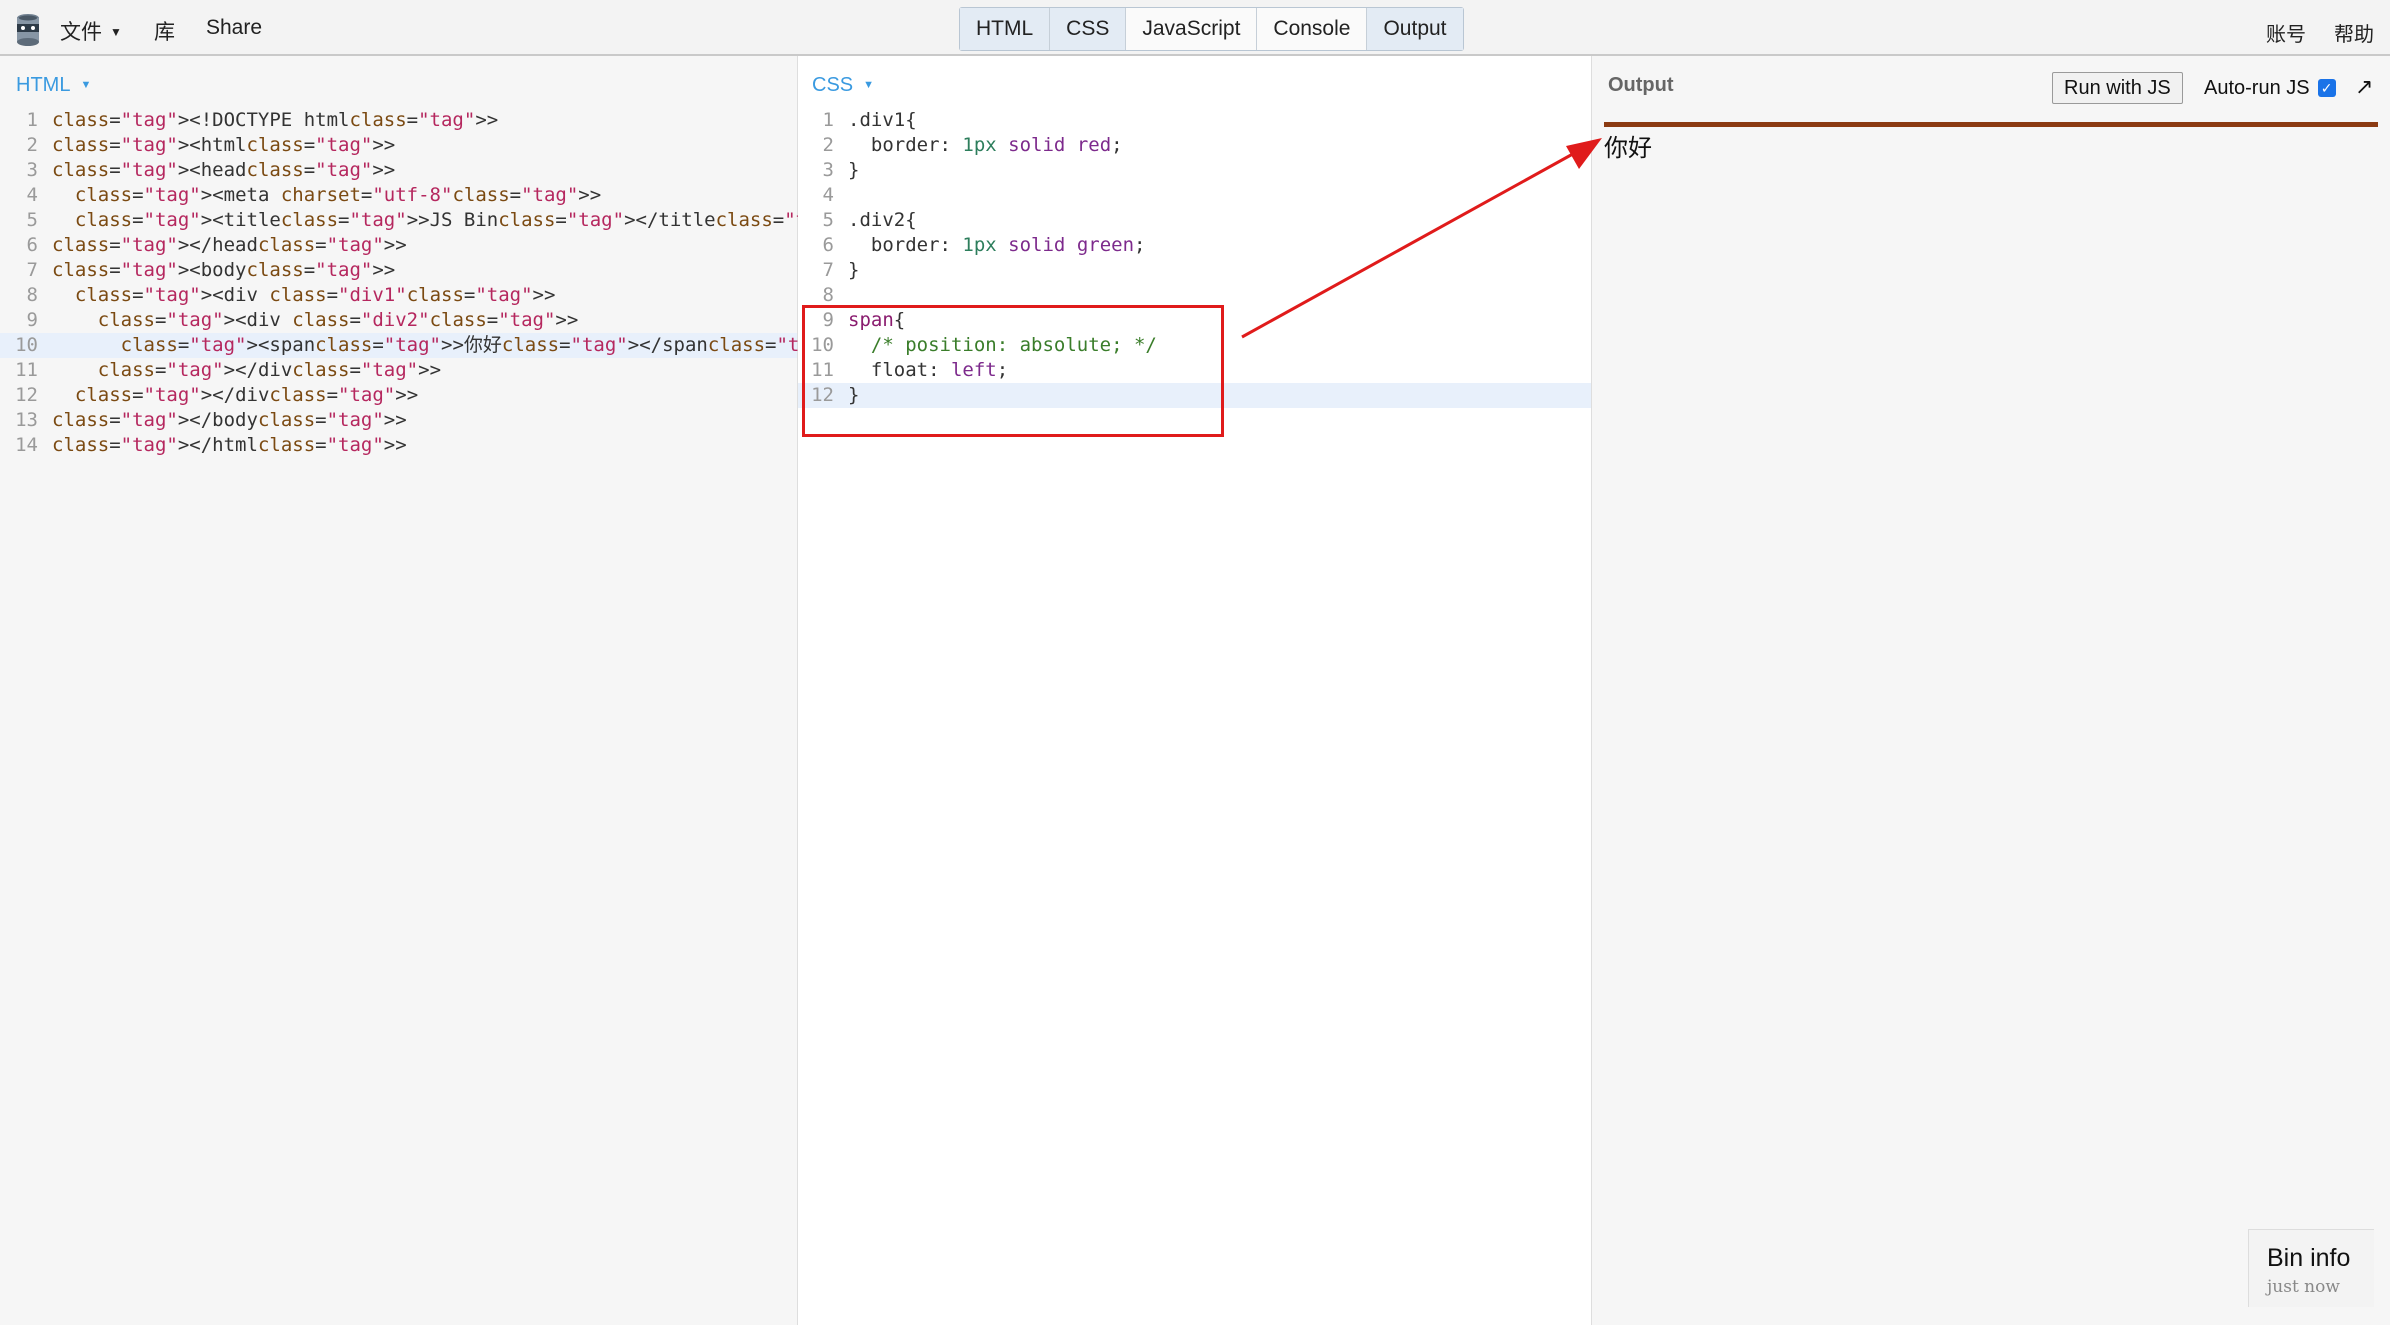 This screenshot has width=2390, height=1325. Describe the element at coordinates (1088, 29) in the screenshot. I see `tab-css: CSS` at that location.